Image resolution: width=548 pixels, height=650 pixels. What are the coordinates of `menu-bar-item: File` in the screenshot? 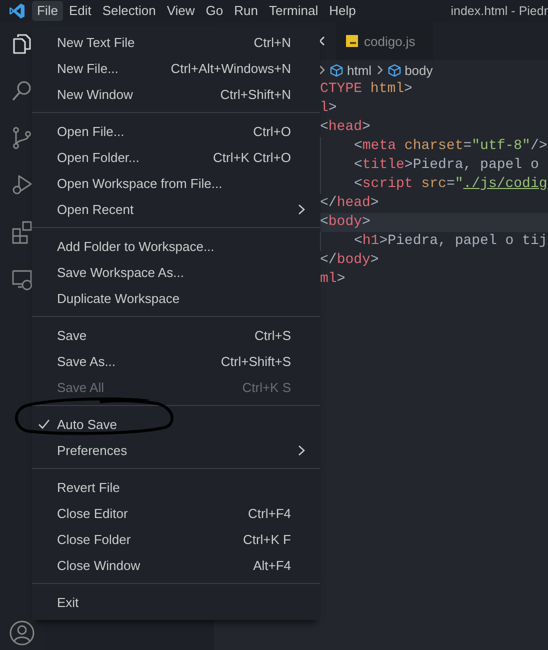 It's located at (47, 11).